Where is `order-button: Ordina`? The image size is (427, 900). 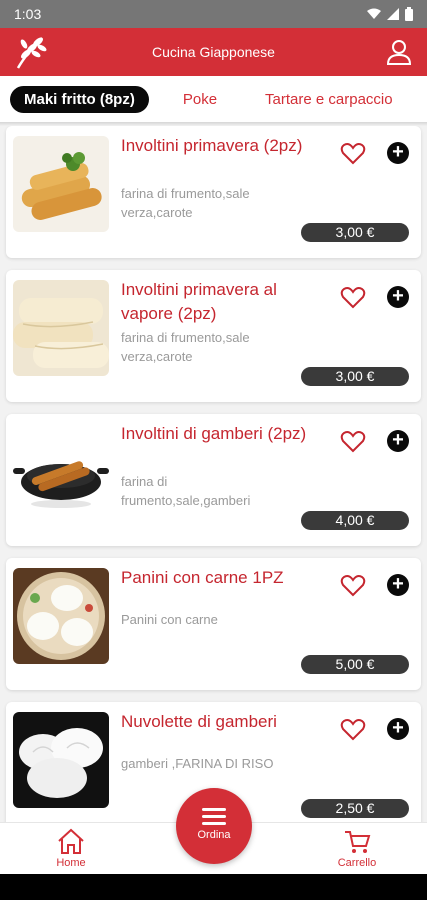 order-button: Ordina is located at coordinates (214, 826).